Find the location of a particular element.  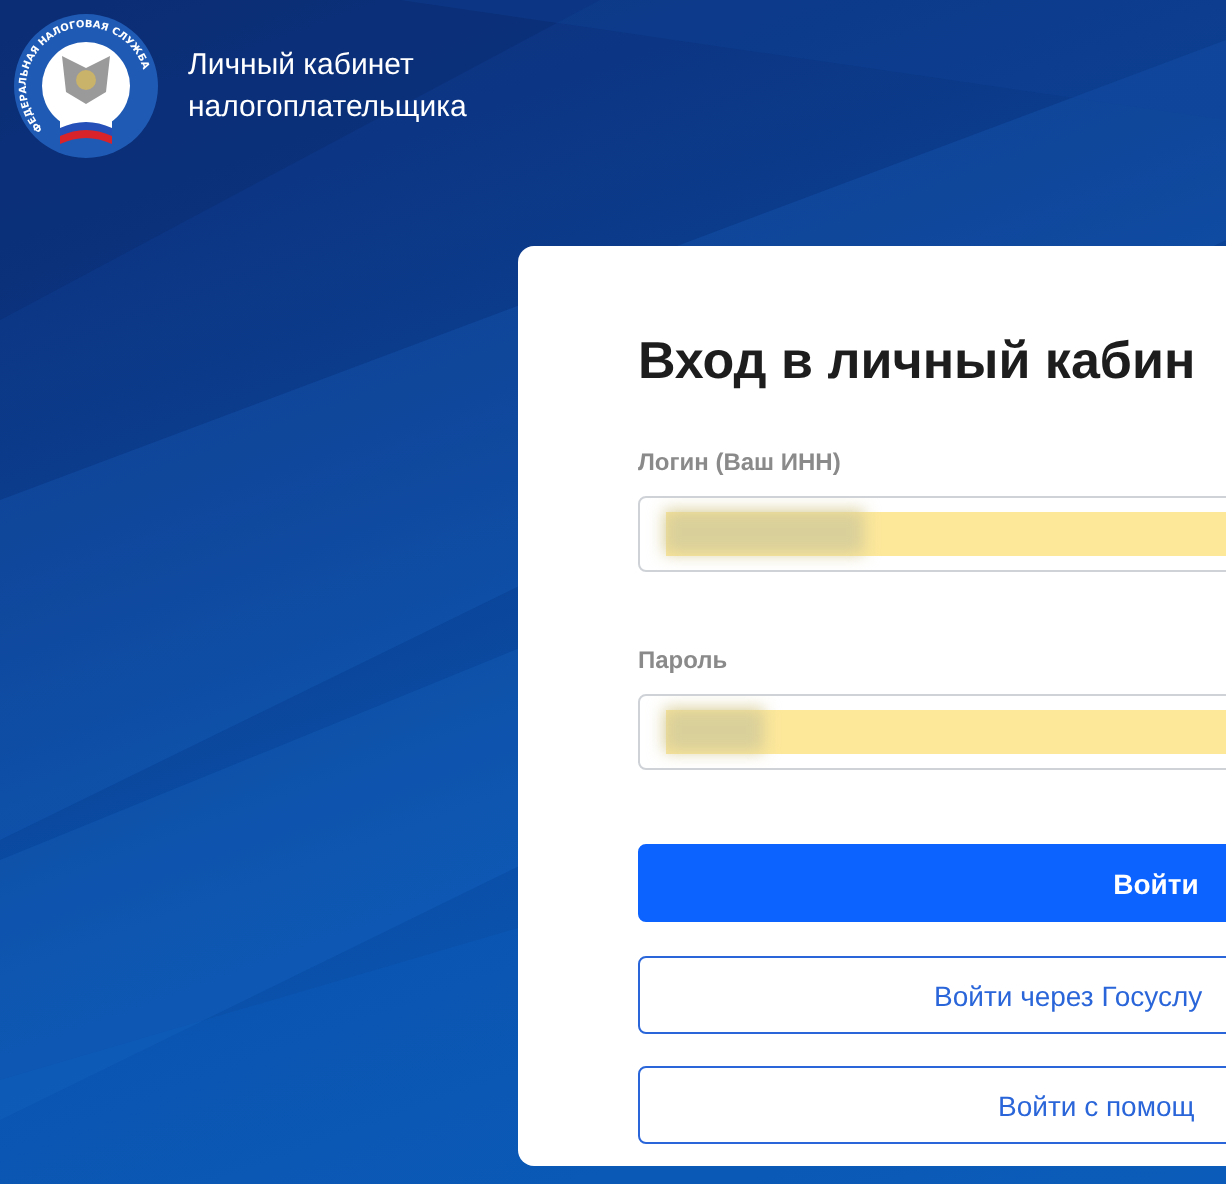

app-title: налогоплательщика is located at coordinates (327, 107).